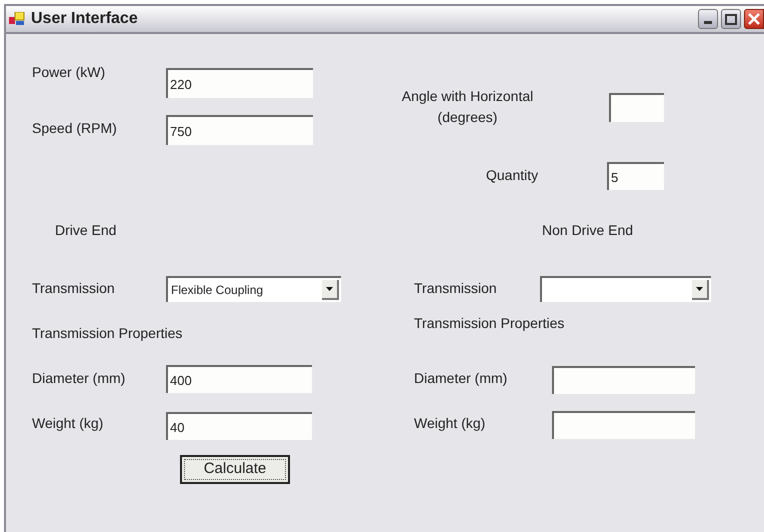  Describe the element at coordinates (85, 230) in the screenshot. I see `section-heading: Drive End` at that location.